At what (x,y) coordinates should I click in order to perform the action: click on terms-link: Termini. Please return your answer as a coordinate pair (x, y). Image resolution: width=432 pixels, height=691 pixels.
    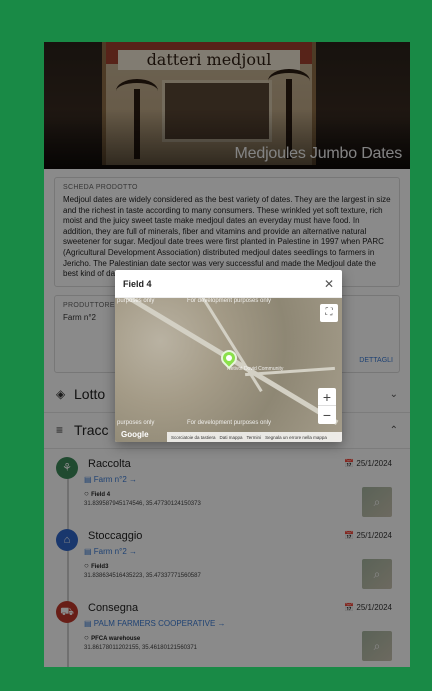
    Looking at the image, I should click on (254, 437).